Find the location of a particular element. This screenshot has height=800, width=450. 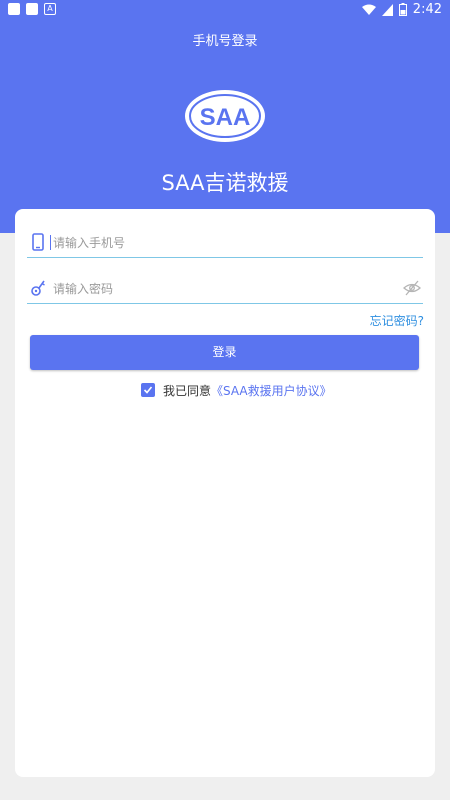

checkmark-icon is located at coordinates (148, 390).